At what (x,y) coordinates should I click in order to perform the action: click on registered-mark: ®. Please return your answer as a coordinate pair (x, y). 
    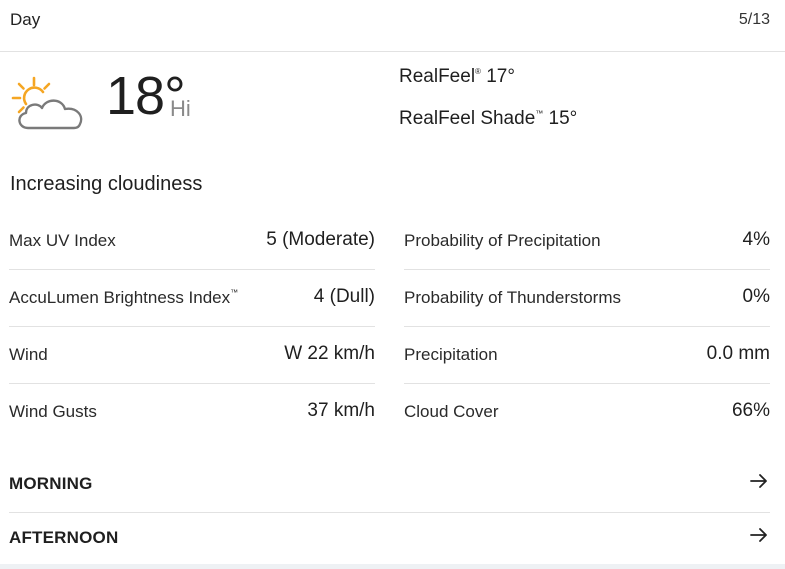
    Looking at the image, I should click on (478, 71).